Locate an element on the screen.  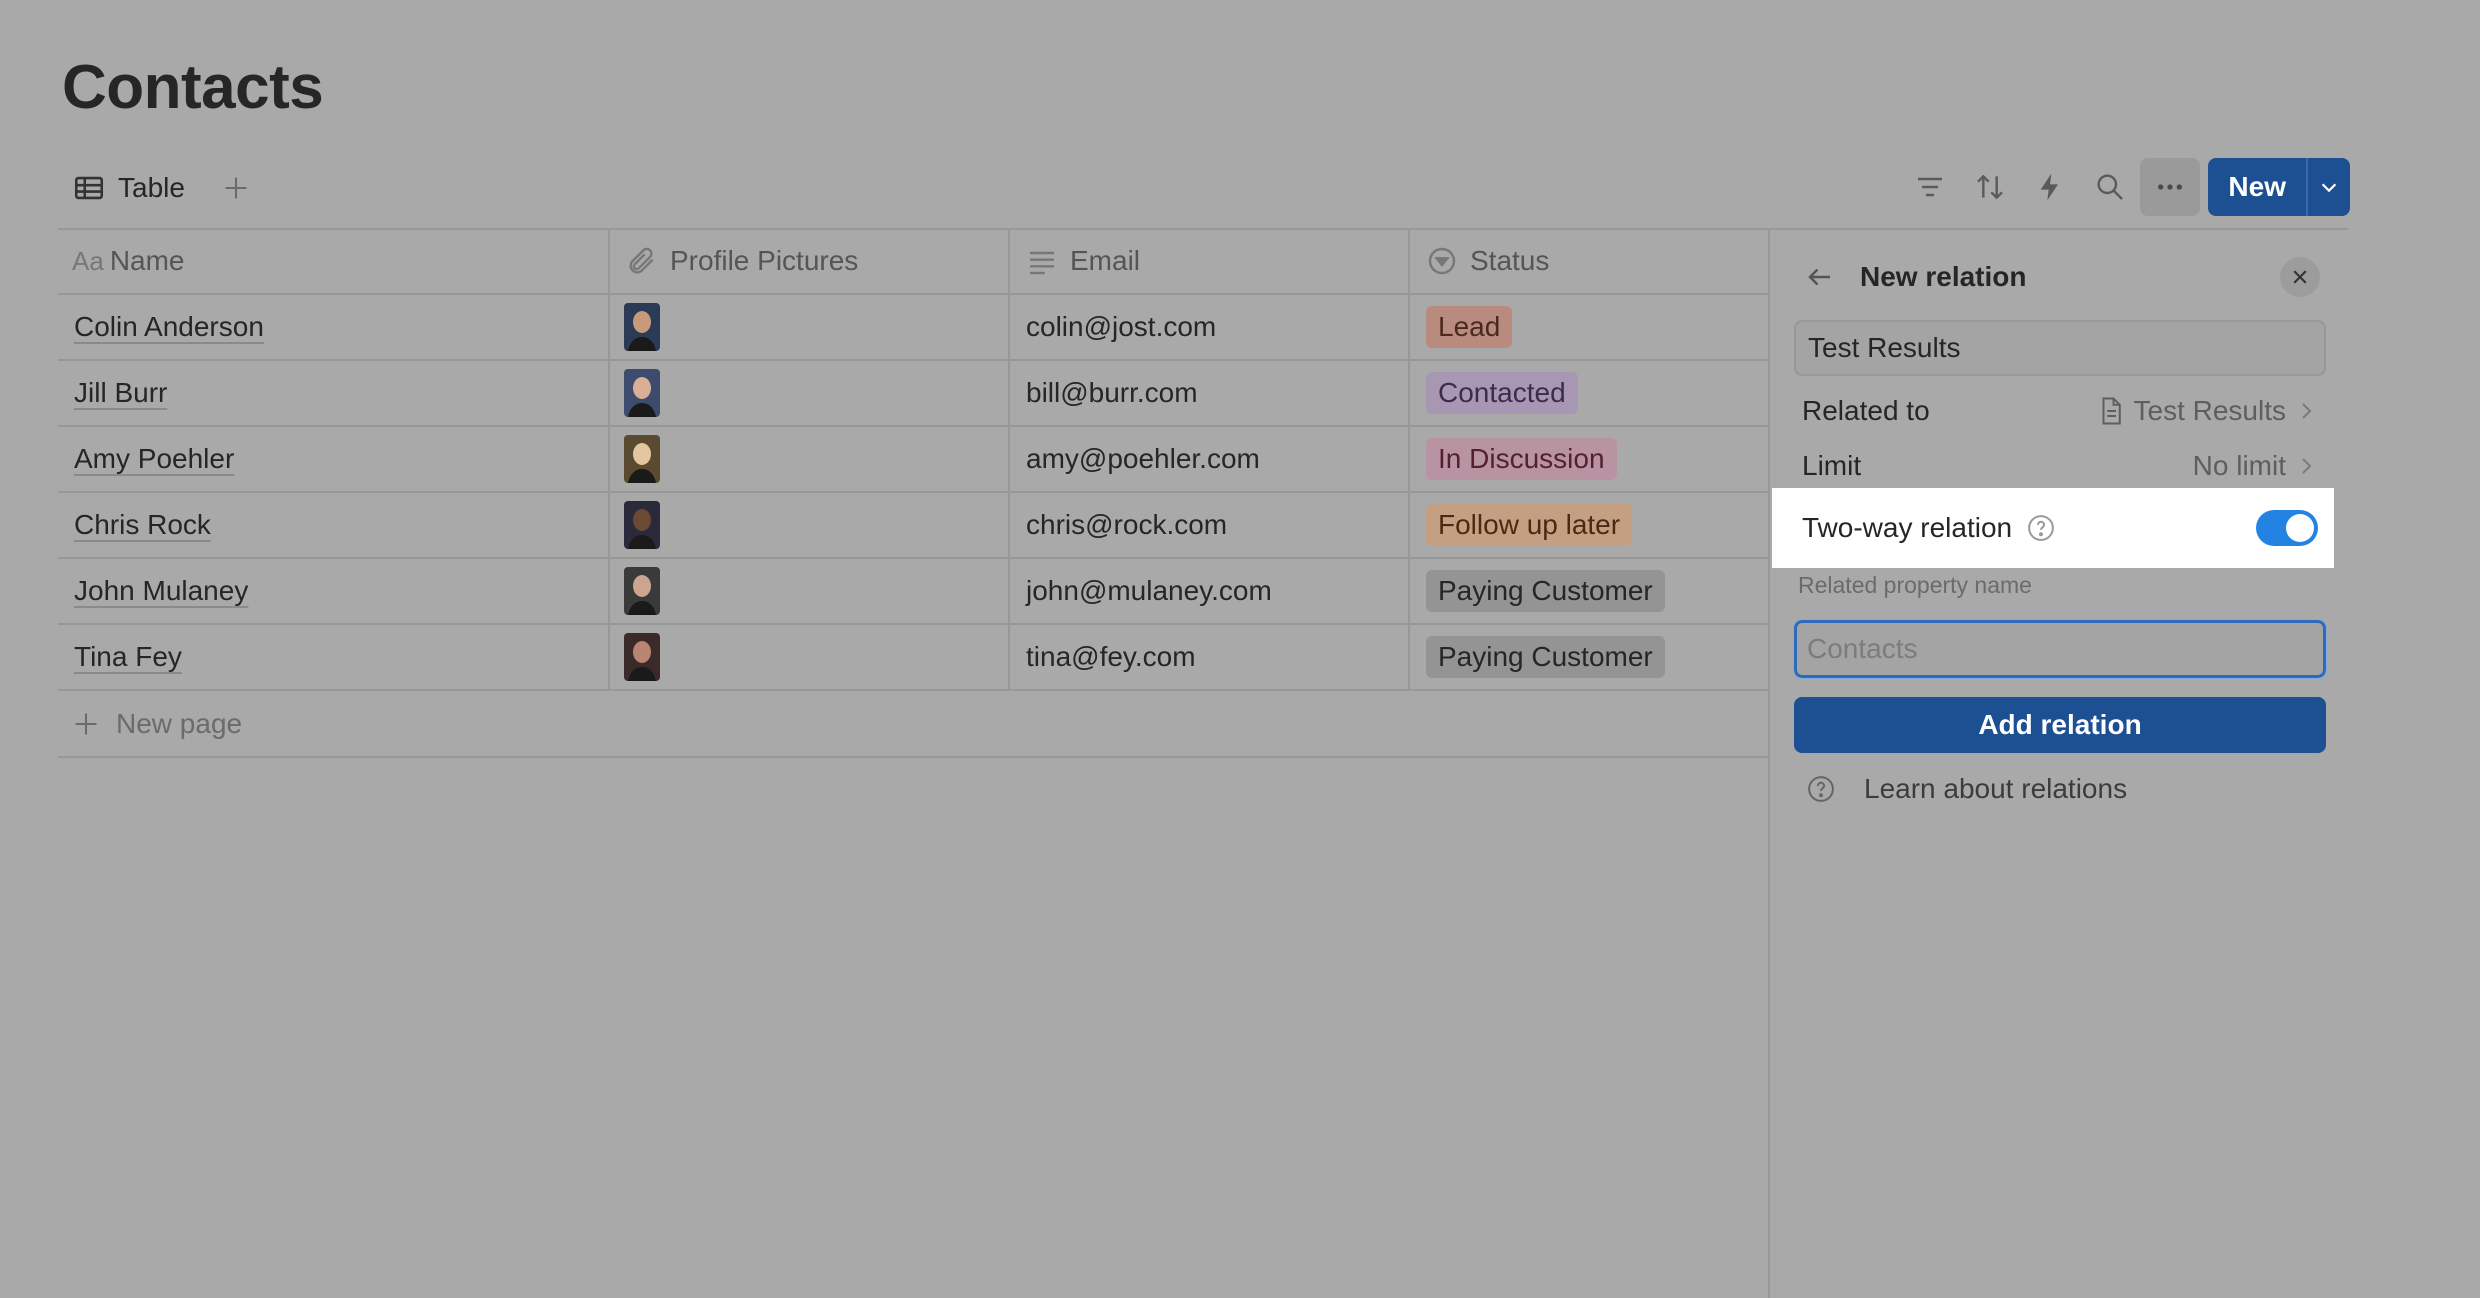
column-header-name: Aa Name is located at coordinates (128, 261).